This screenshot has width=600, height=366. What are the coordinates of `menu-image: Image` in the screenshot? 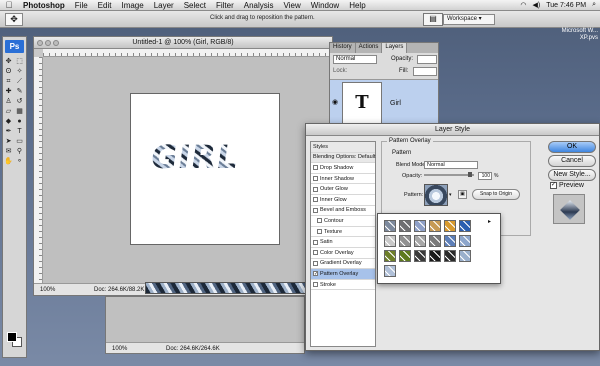 It's located at (132, 5).